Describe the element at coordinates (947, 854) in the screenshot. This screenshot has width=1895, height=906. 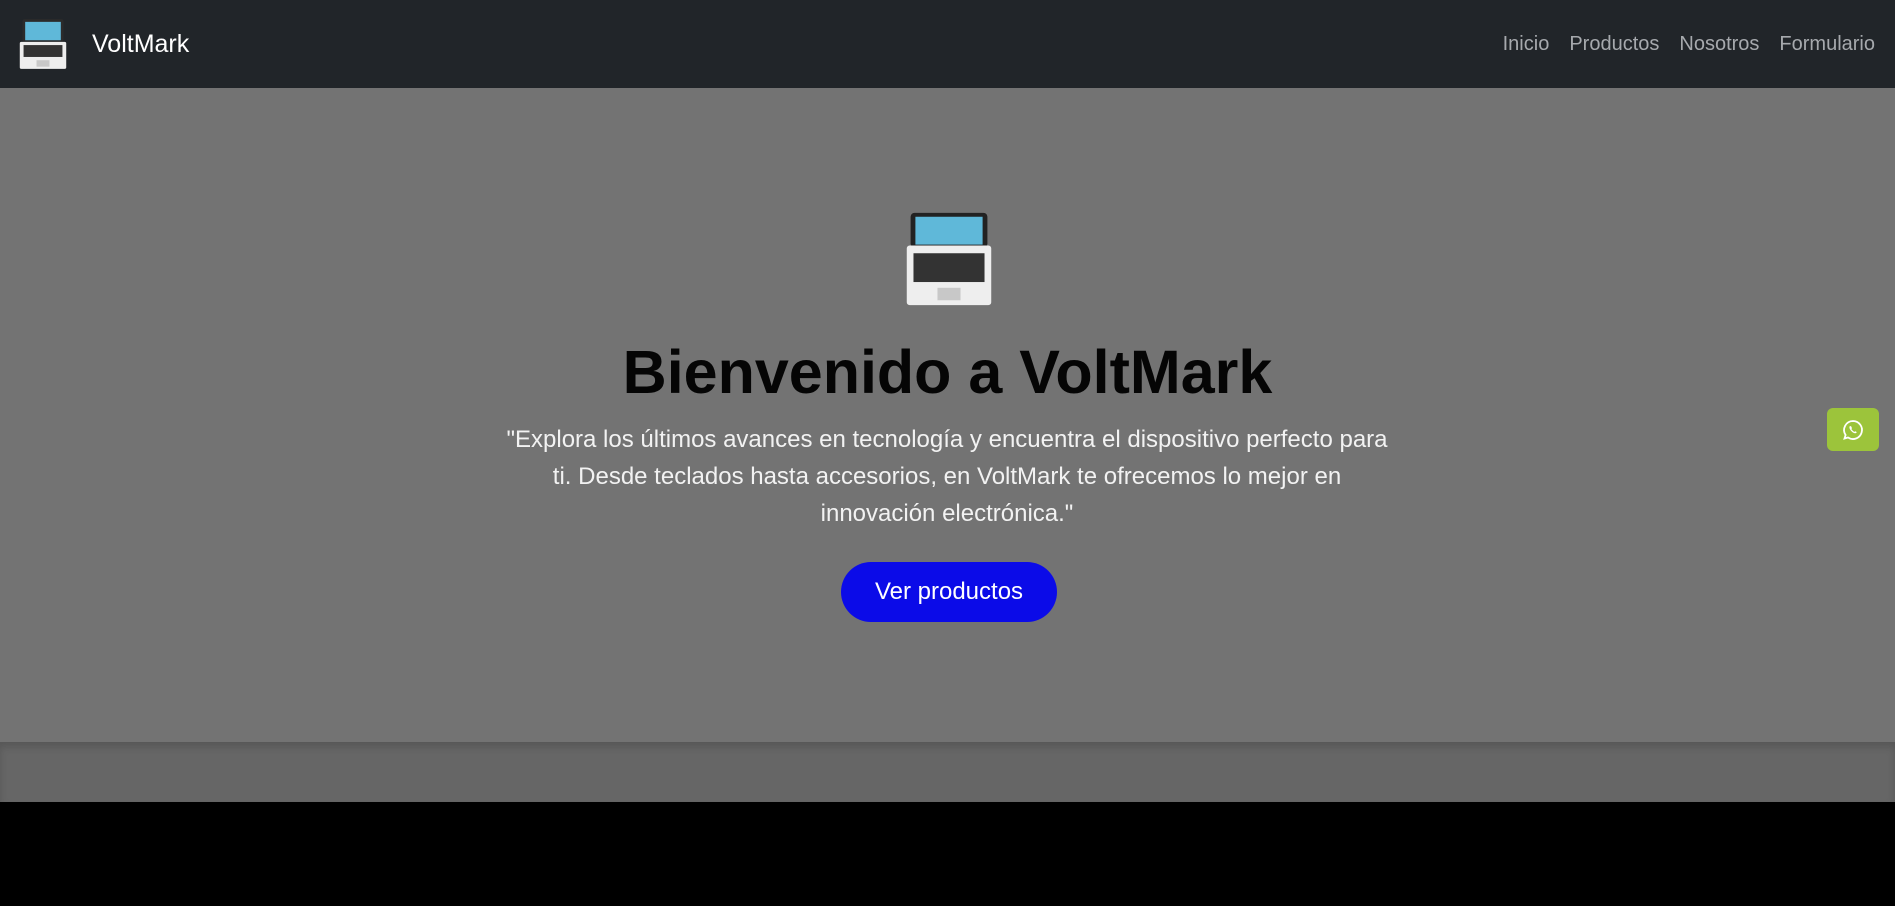
I see `page-bottom-area` at that location.